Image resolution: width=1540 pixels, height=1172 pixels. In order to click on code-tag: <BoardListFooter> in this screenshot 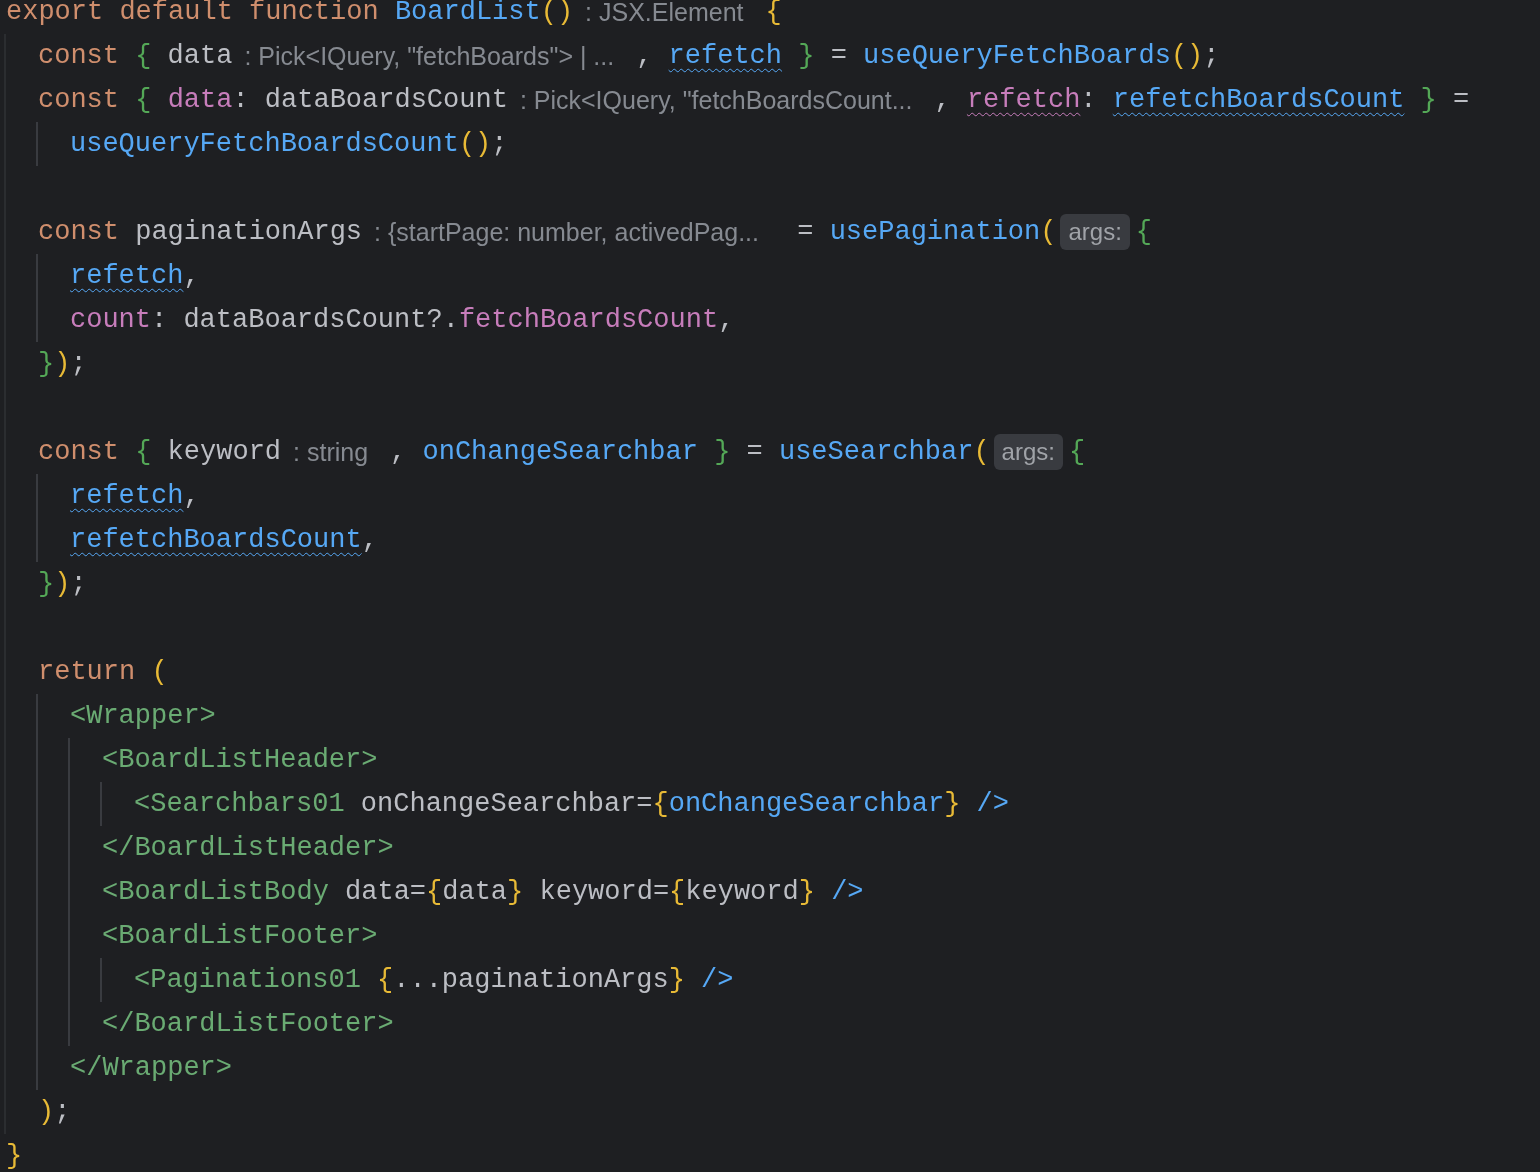, I will do `click(240, 936)`.